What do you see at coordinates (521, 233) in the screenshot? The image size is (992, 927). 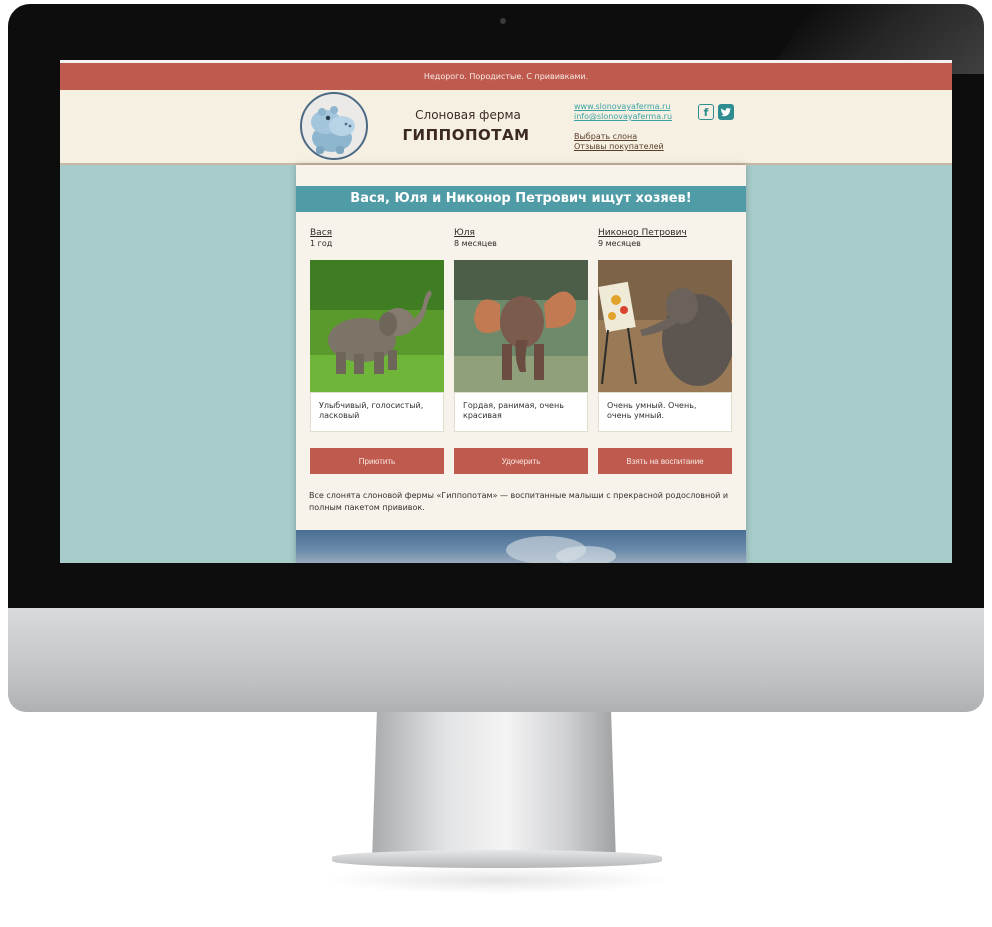 I see `elephant-name-link: Юля` at bounding box center [521, 233].